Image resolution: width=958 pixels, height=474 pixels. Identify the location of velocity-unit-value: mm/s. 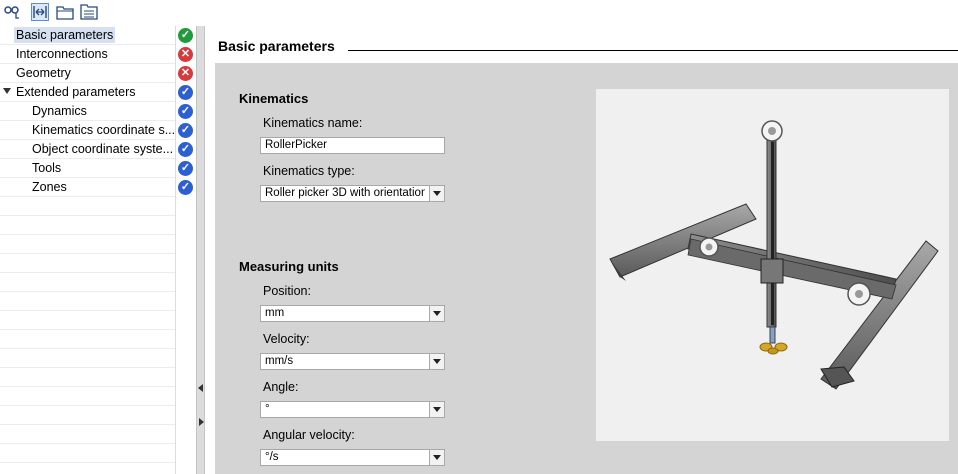
(279, 361).